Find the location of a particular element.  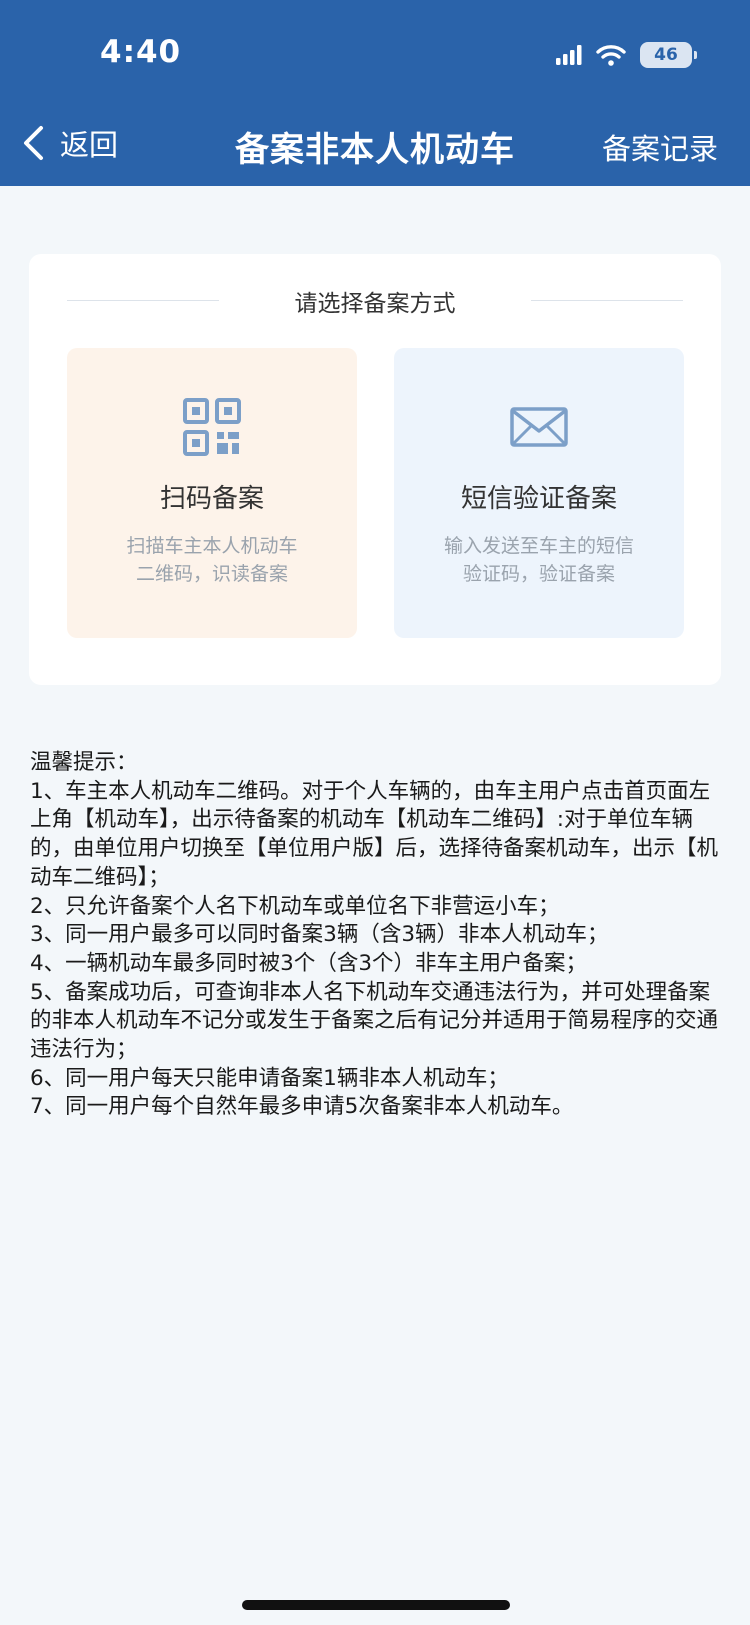

records-button: 备案记录 is located at coordinates (660, 147).